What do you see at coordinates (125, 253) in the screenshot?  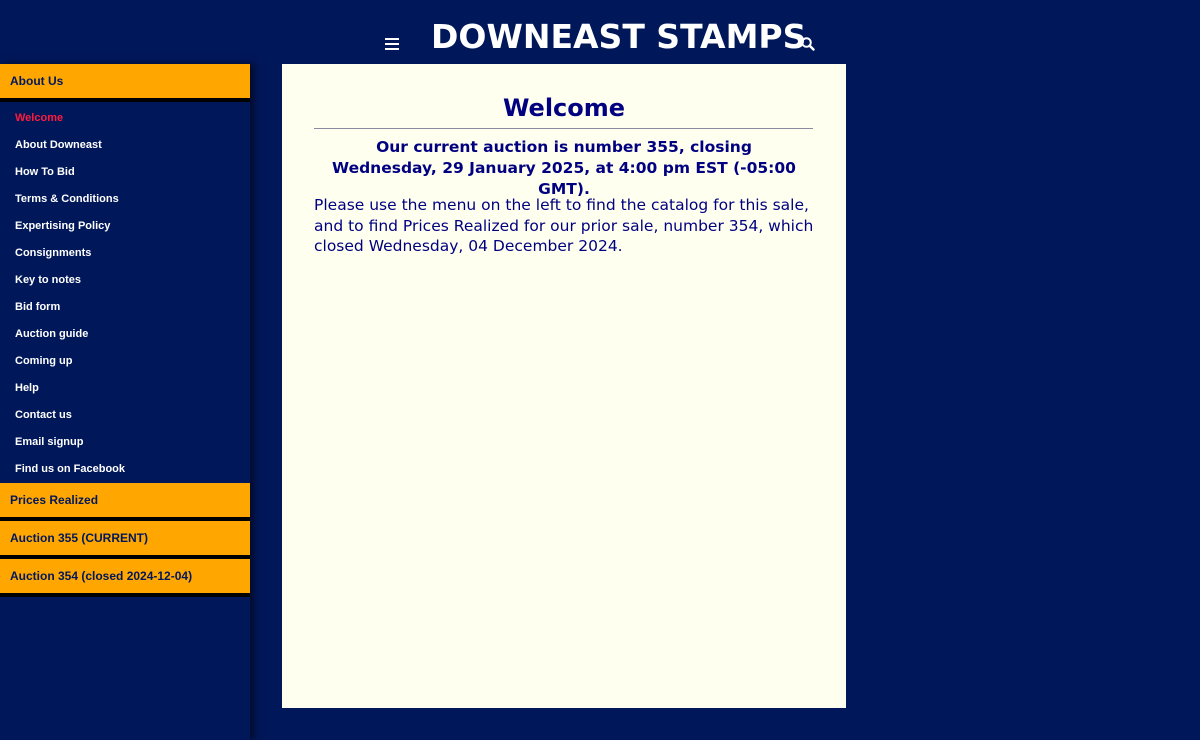 I see `sidebar-item-consignments: Consignments` at bounding box center [125, 253].